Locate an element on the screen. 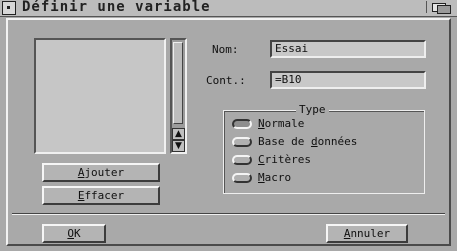 This screenshot has width=457, height=251. type-group-legend: Type is located at coordinates (312, 109).